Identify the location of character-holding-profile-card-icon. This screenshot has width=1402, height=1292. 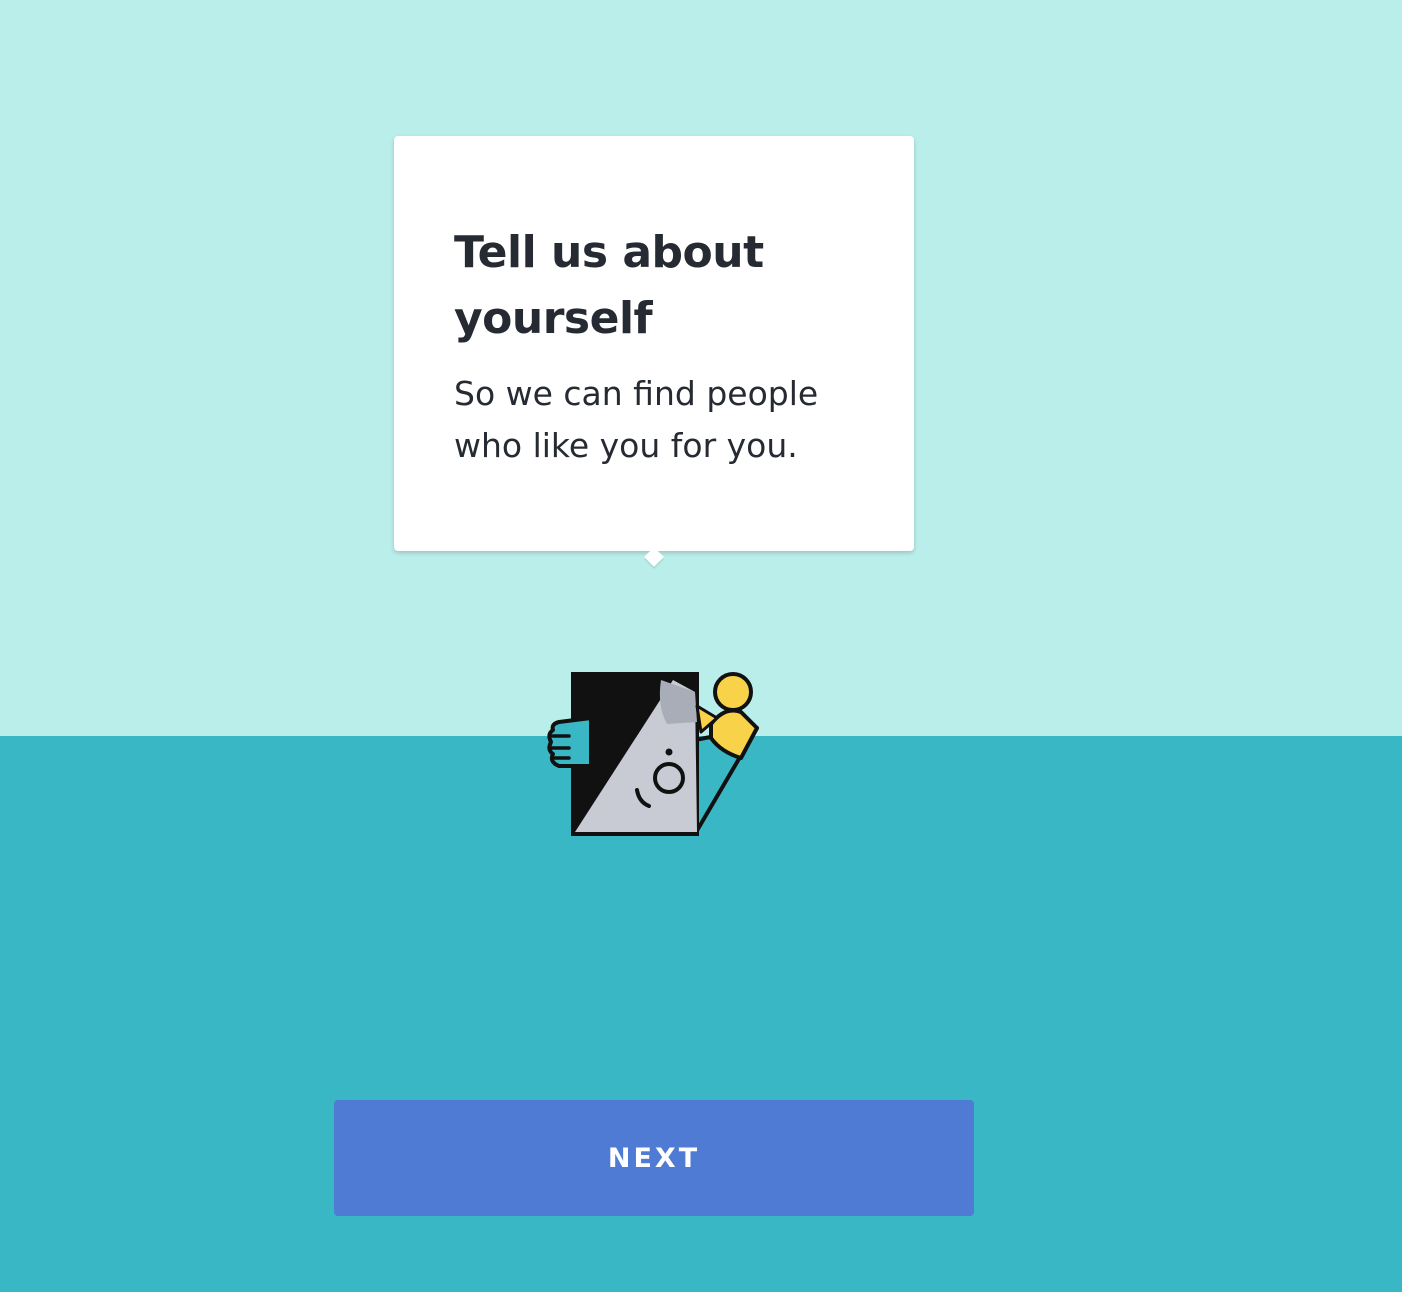
(655, 754).